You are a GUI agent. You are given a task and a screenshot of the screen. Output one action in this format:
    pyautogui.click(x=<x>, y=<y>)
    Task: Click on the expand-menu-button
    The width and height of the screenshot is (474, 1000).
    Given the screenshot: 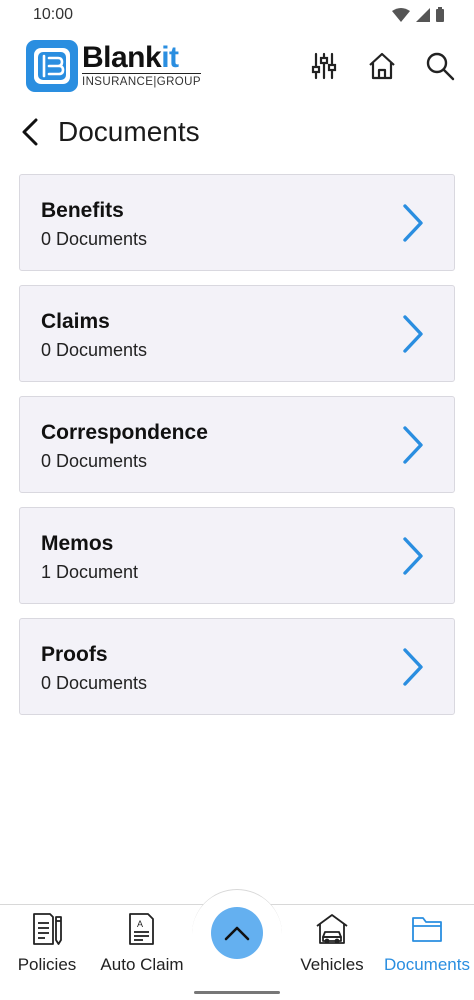 What is the action you would take?
    pyautogui.click(x=237, y=933)
    